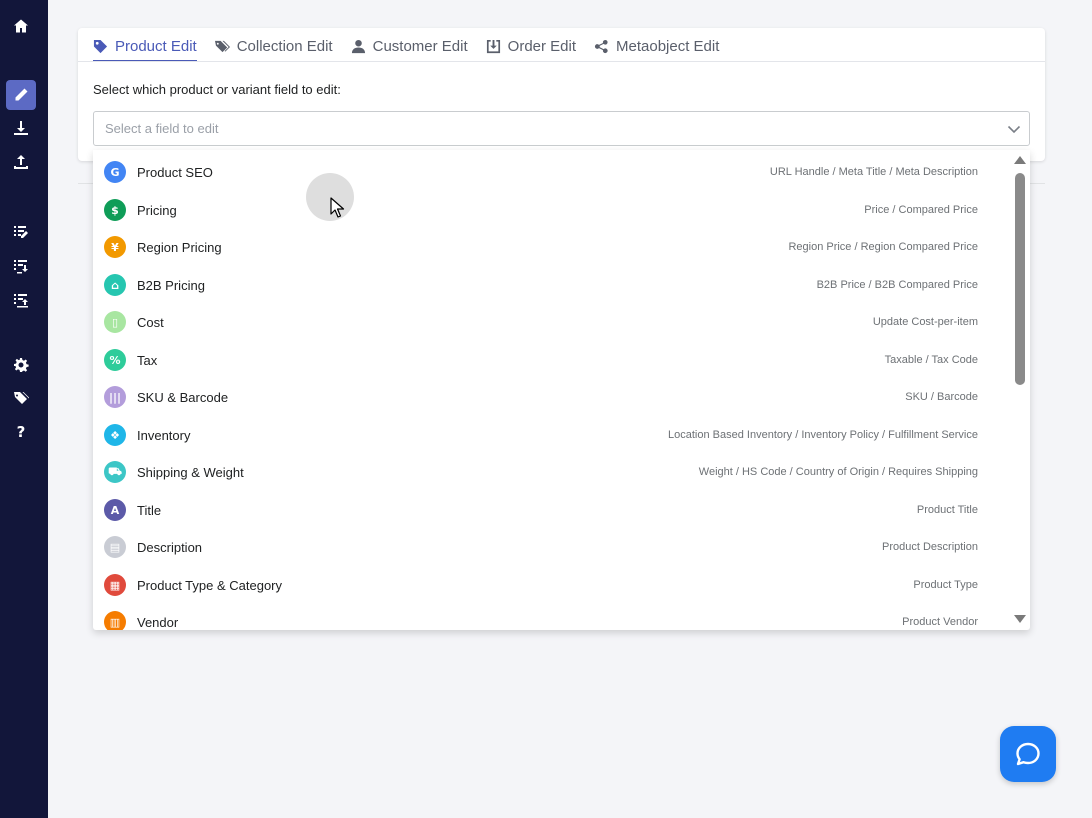  I want to click on option-title: A Title Product Title, so click(549, 510).